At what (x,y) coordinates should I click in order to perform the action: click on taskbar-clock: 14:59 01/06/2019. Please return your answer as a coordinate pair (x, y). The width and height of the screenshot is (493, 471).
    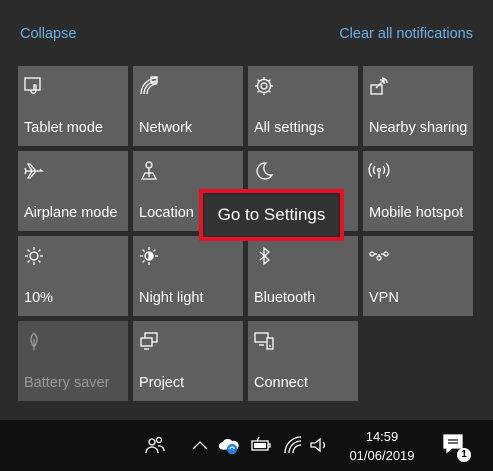
    Looking at the image, I should click on (382, 446).